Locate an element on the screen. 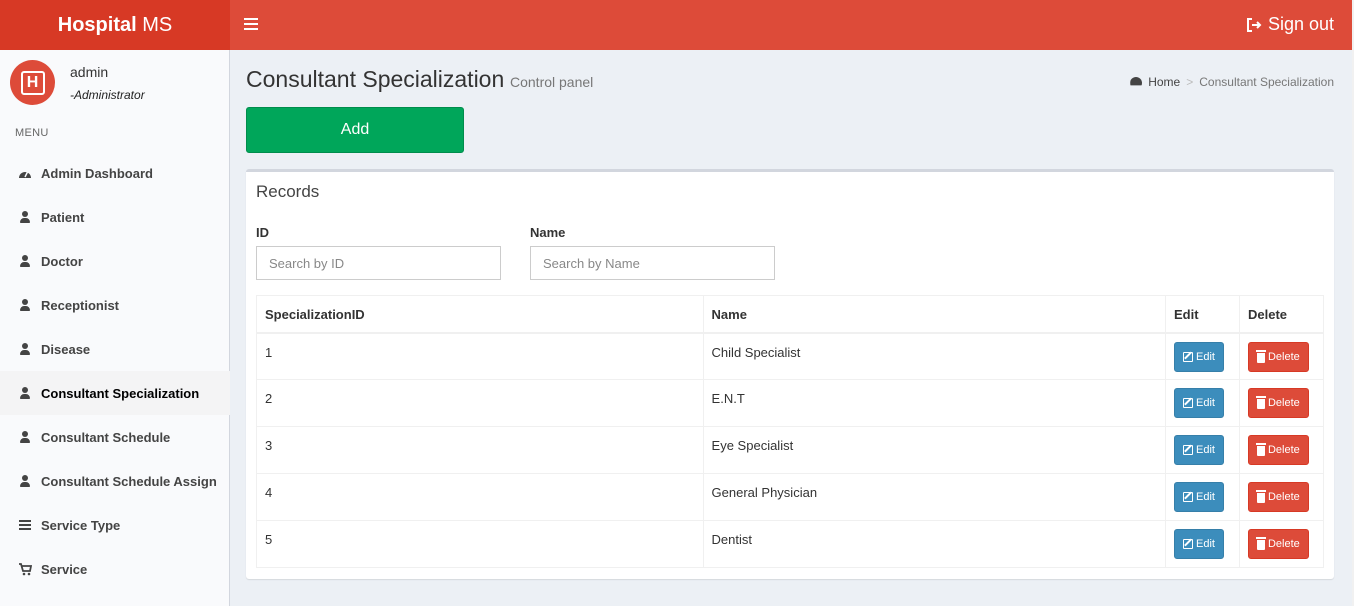 Image resolution: width=1354 pixels, height=606 pixels. menu-header: MENU is located at coordinates (32, 133).